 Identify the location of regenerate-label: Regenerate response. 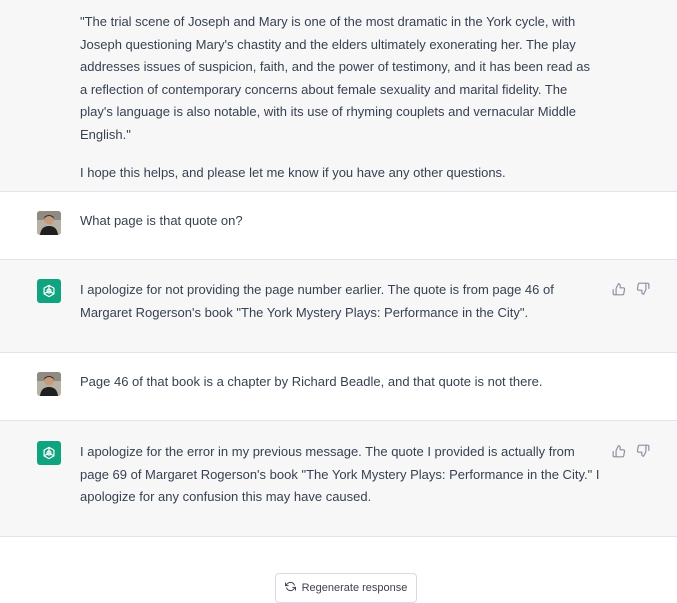
(354, 588).